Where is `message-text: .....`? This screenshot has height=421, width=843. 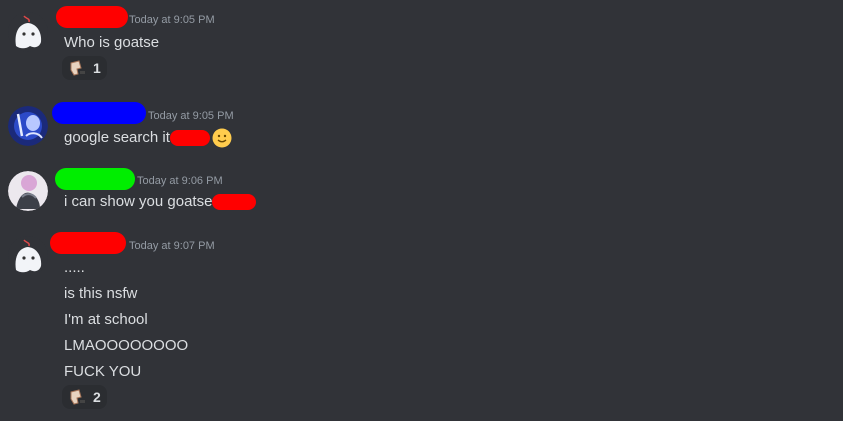 message-text: ..... is located at coordinates (74, 267).